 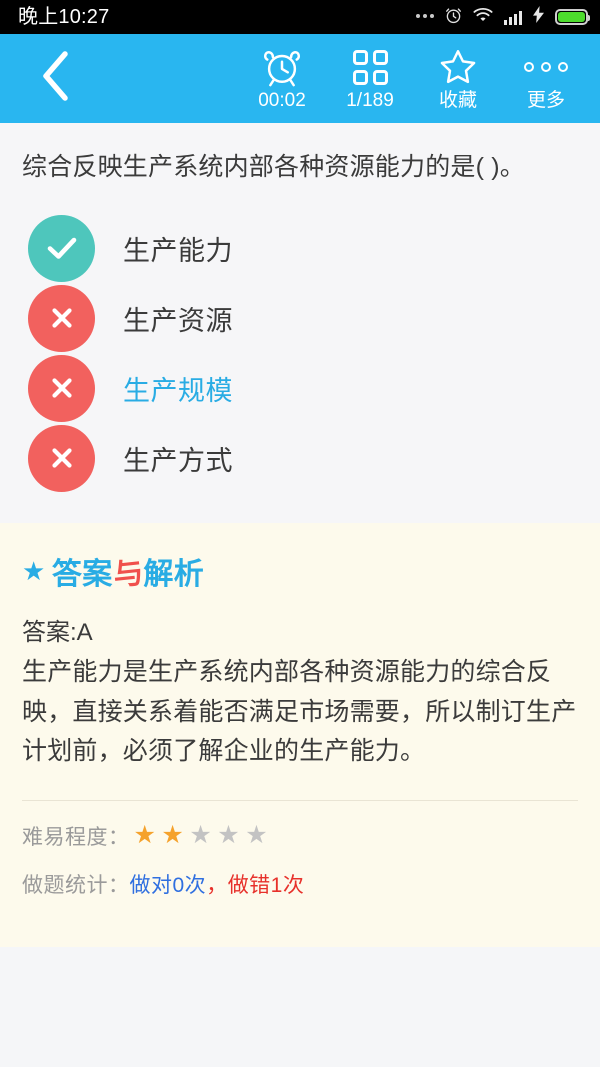 What do you see at coordinates (174, 78) in the screenshot?
I see `header-spacer` at bounding box center [174, 78].